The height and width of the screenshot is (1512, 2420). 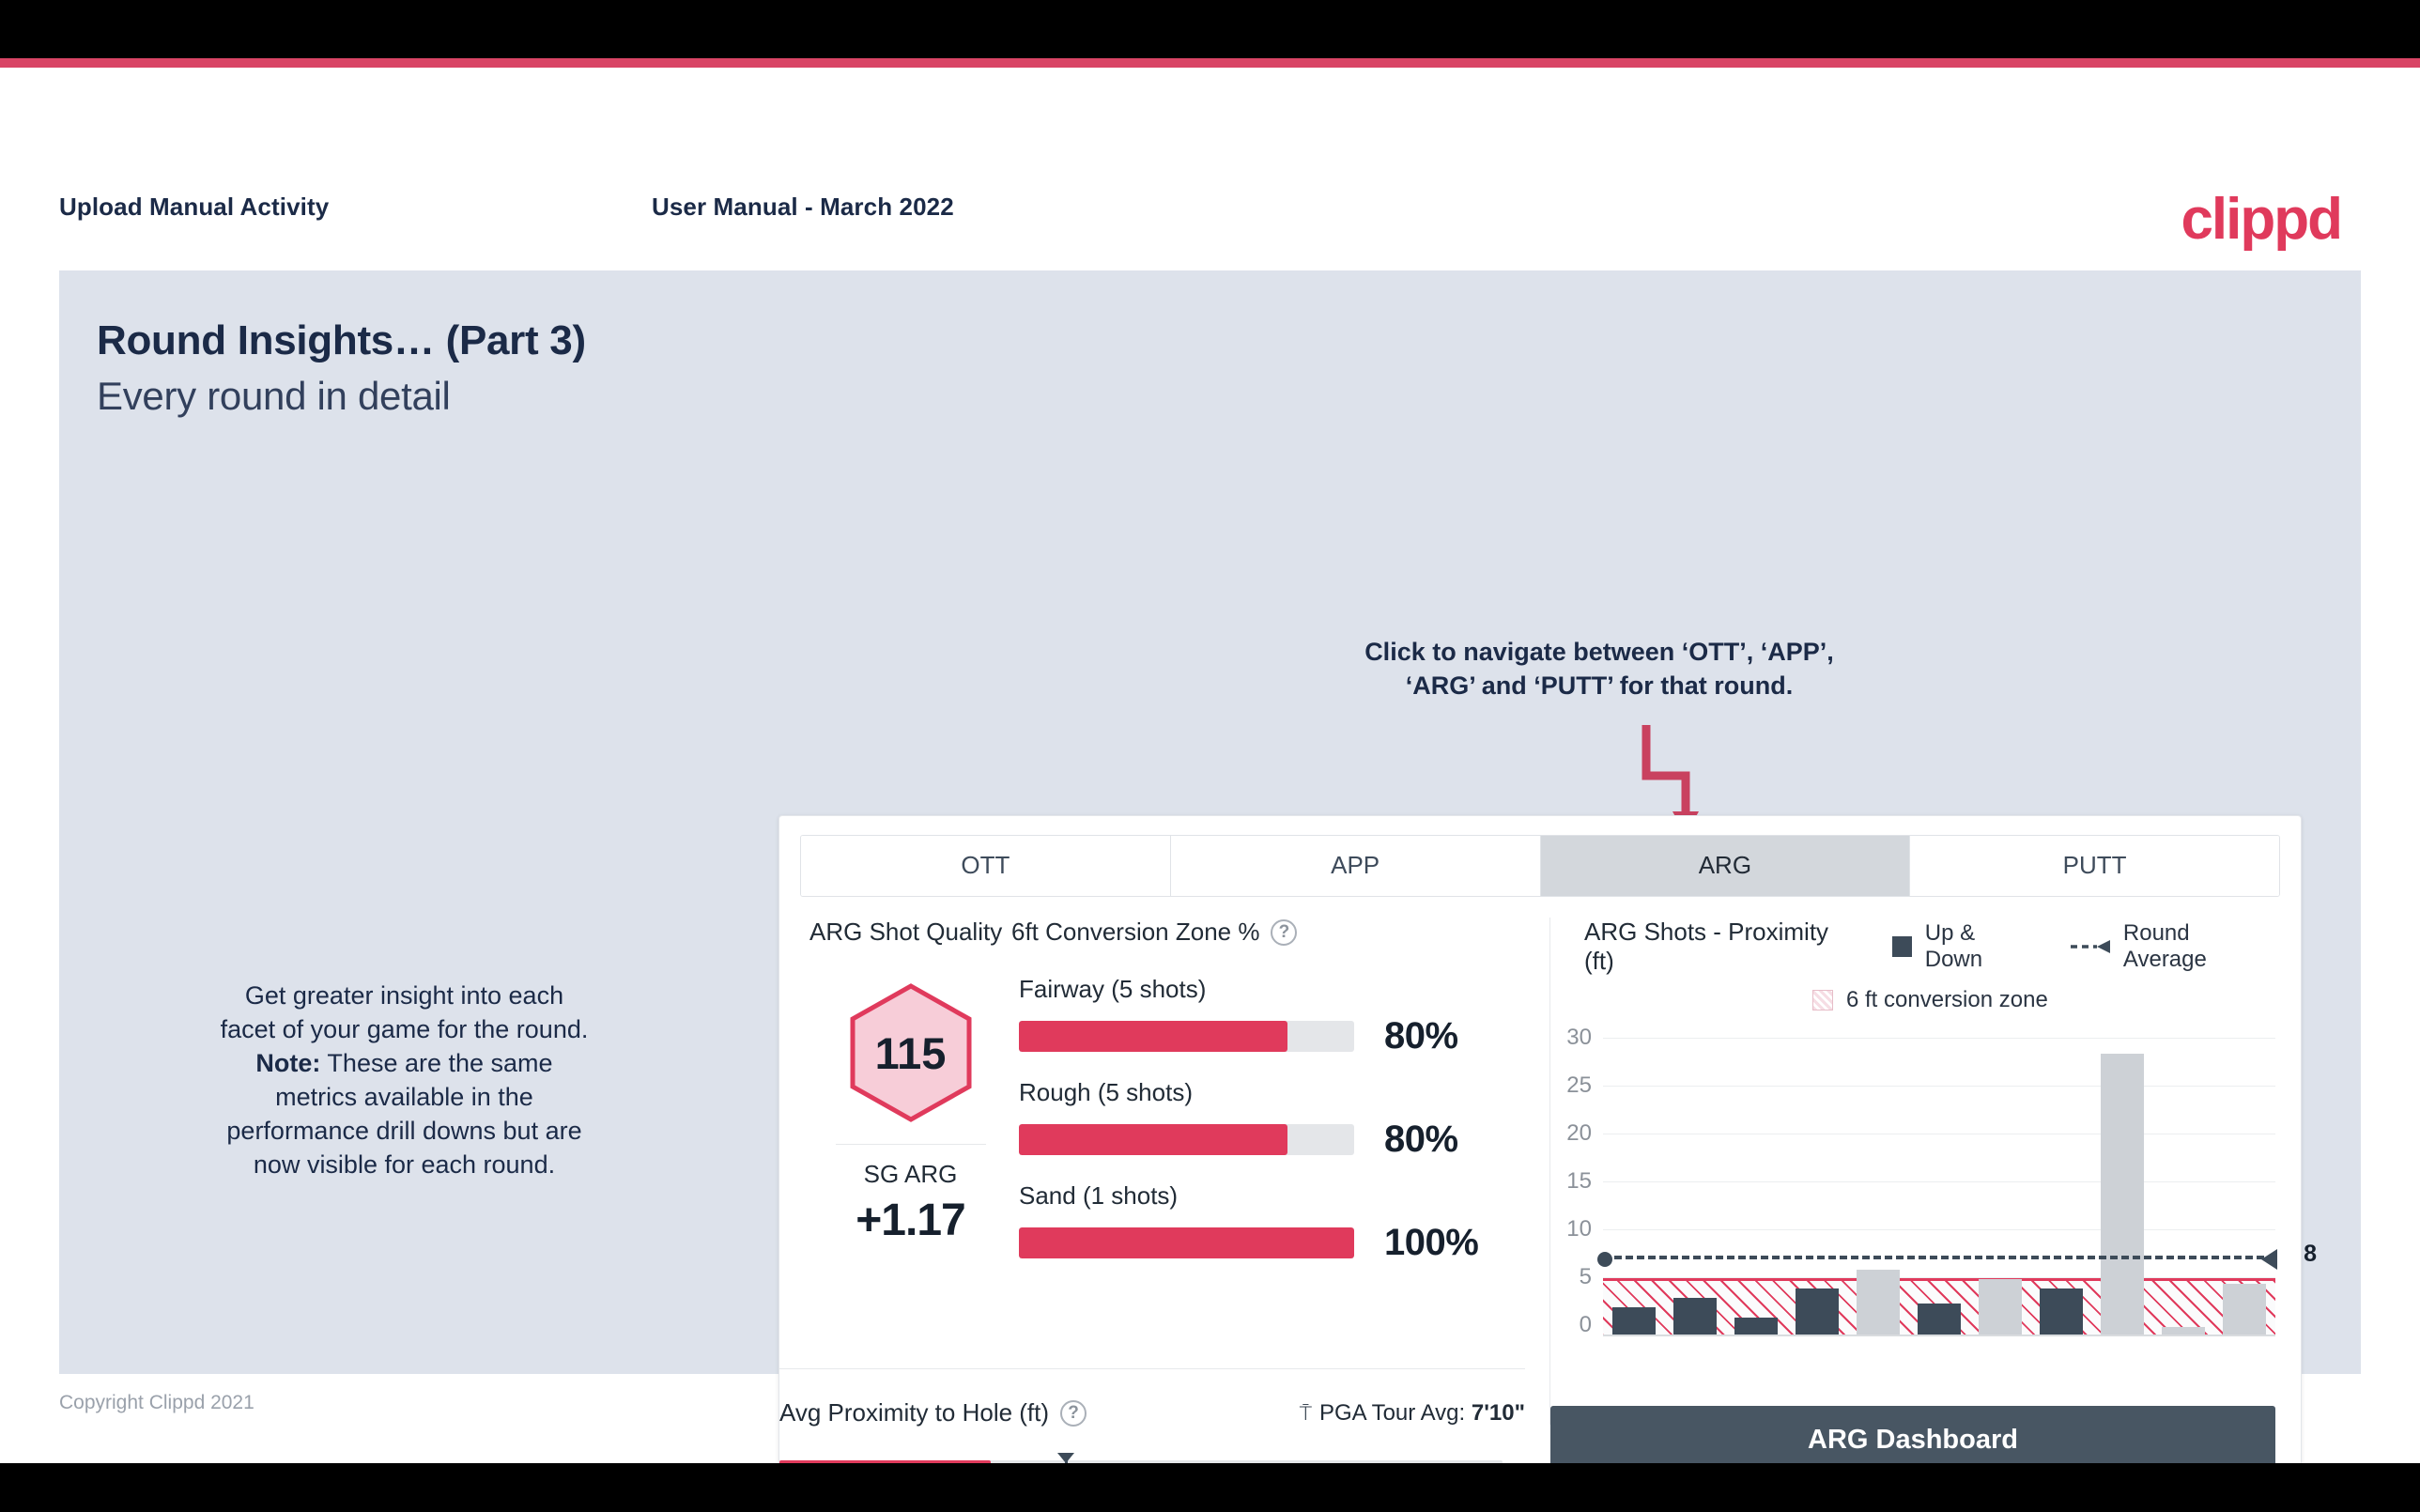 I want to click on conversion-name-fairway: Fairway (5 shots), so click(x=1113, y=989).